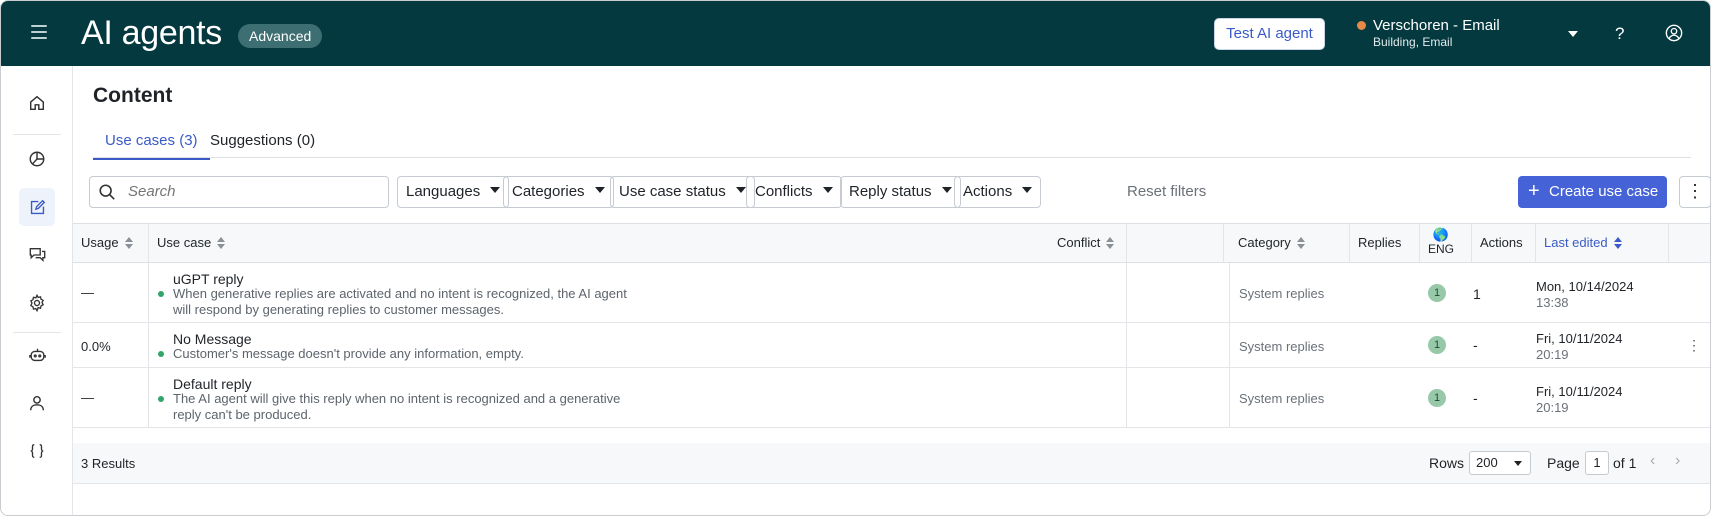  Describe the element at coordinates (1592, 192) in the screenshot. I see `create-use-case-button: + Create use case` at that location.